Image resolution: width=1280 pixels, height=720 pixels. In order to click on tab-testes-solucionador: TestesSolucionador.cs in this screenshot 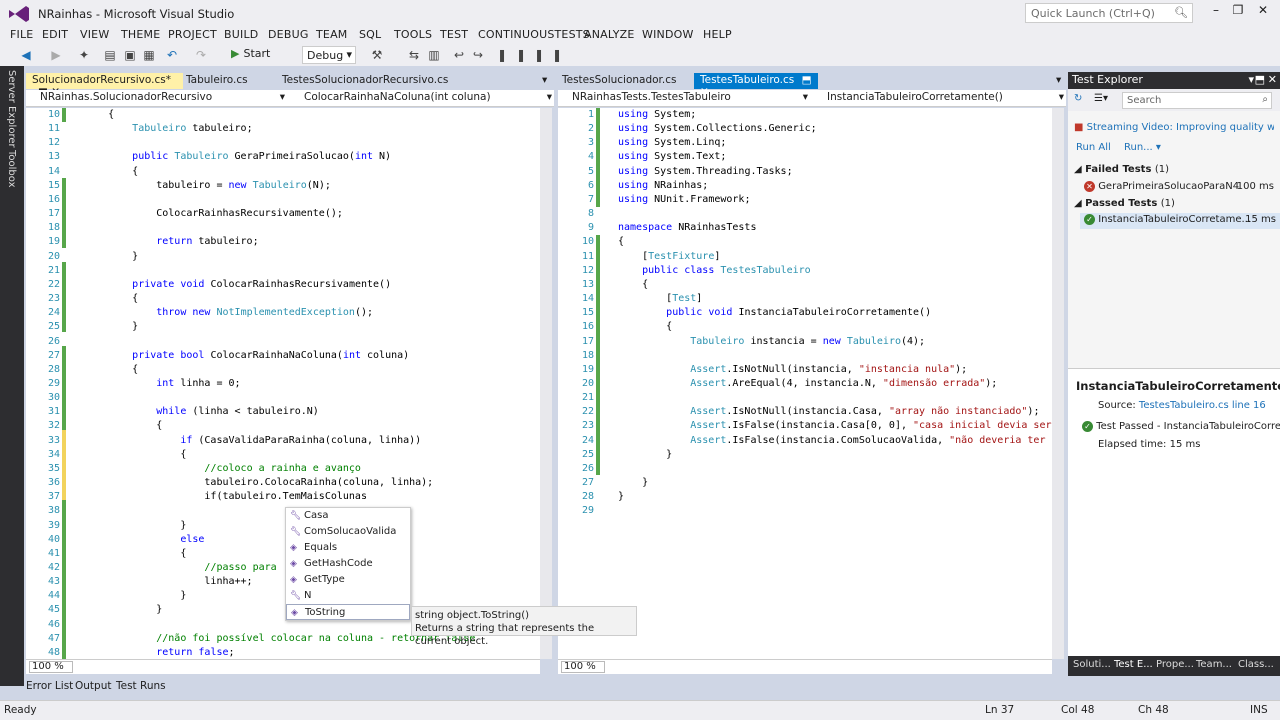, I will do `click(619, 81)`.